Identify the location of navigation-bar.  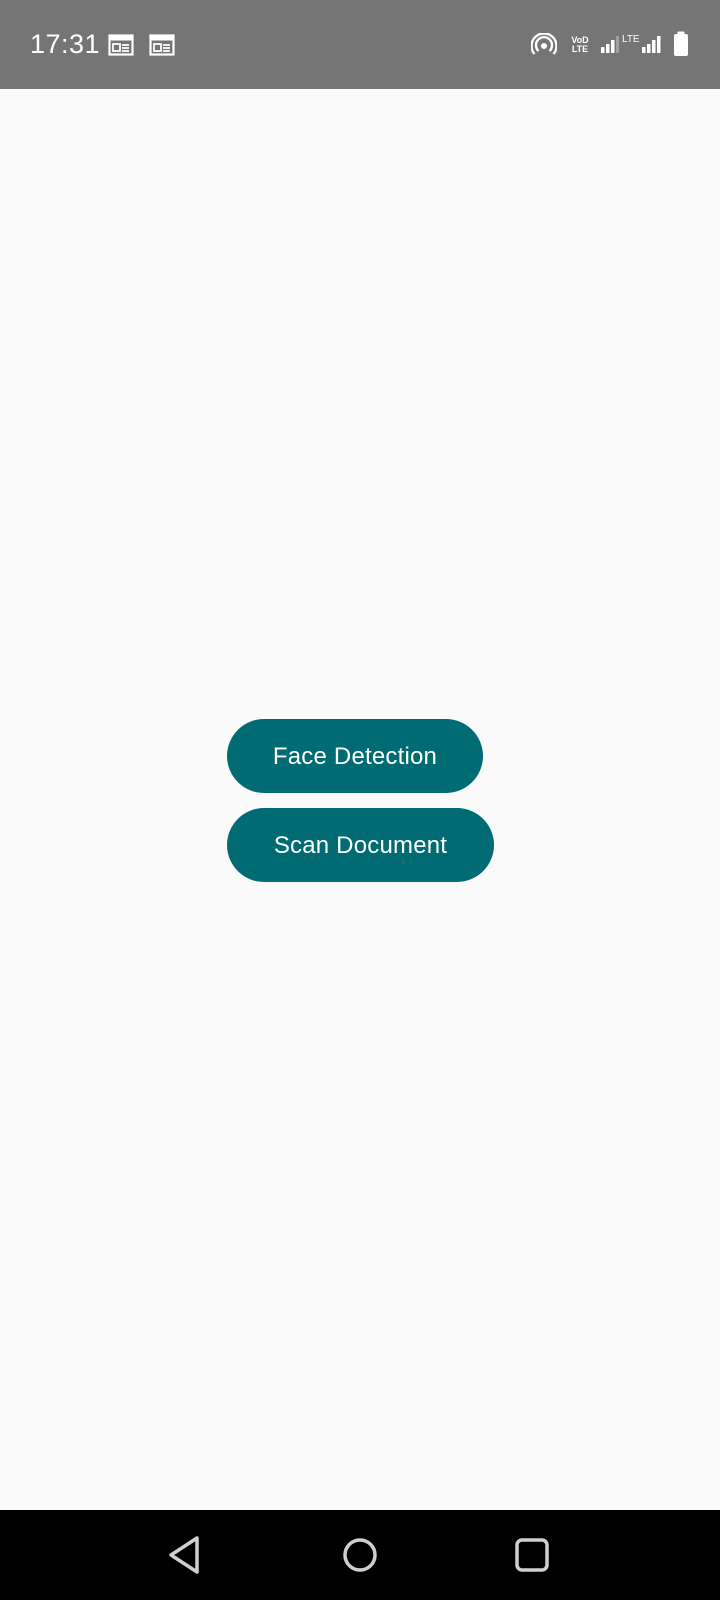
(360, 1555).